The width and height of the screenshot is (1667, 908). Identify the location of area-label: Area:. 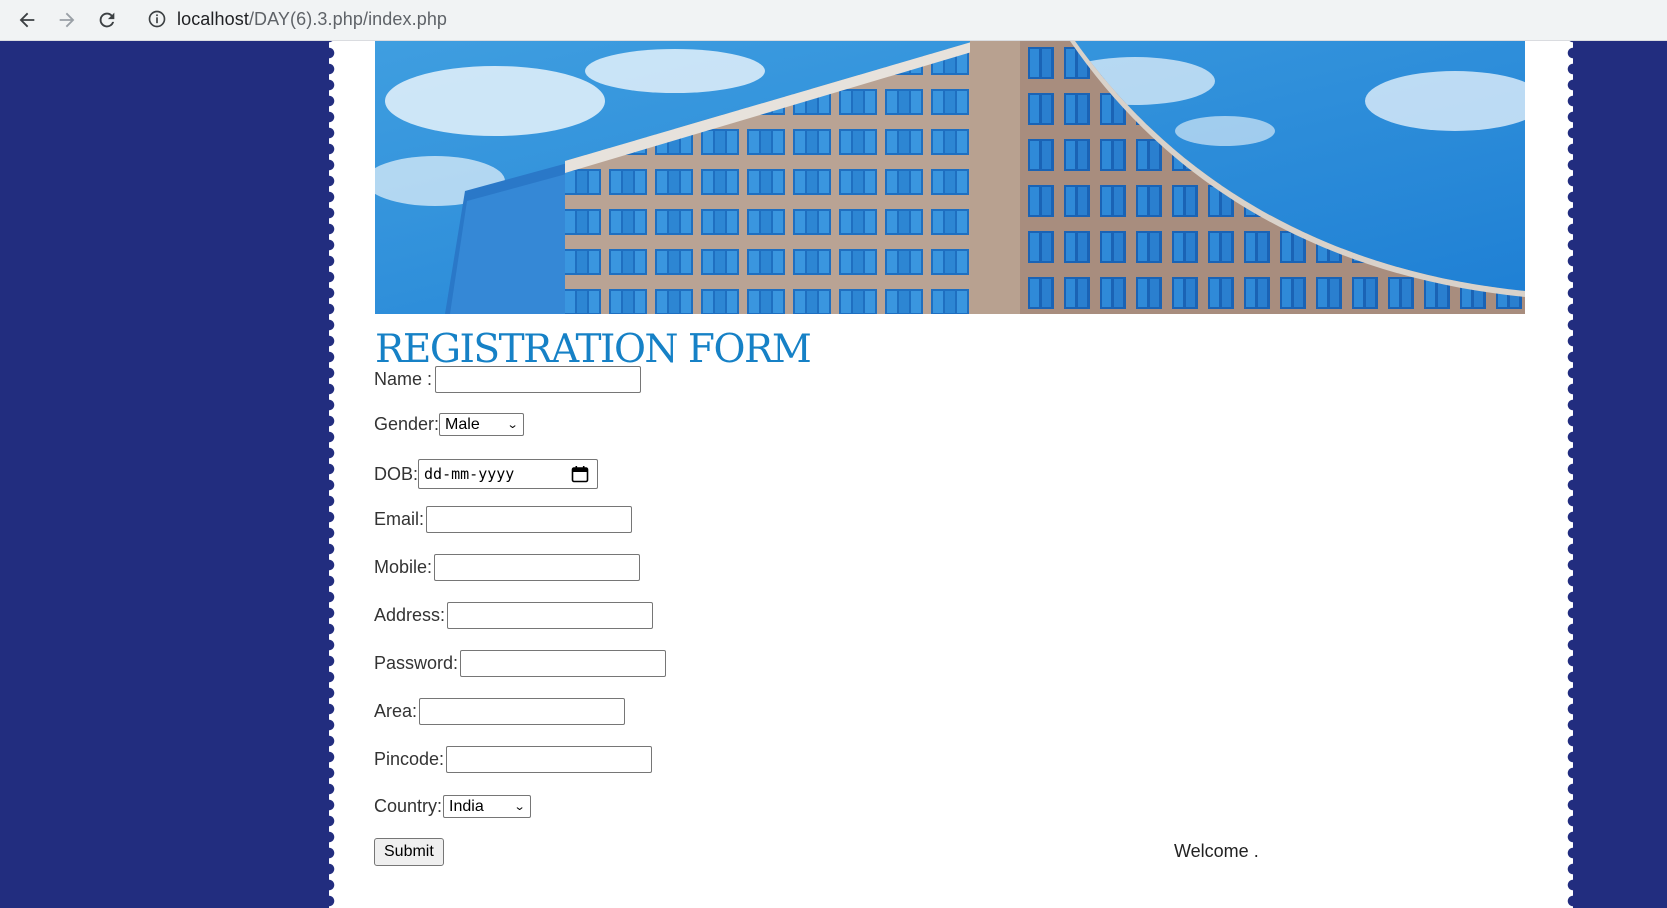
(396, 711).